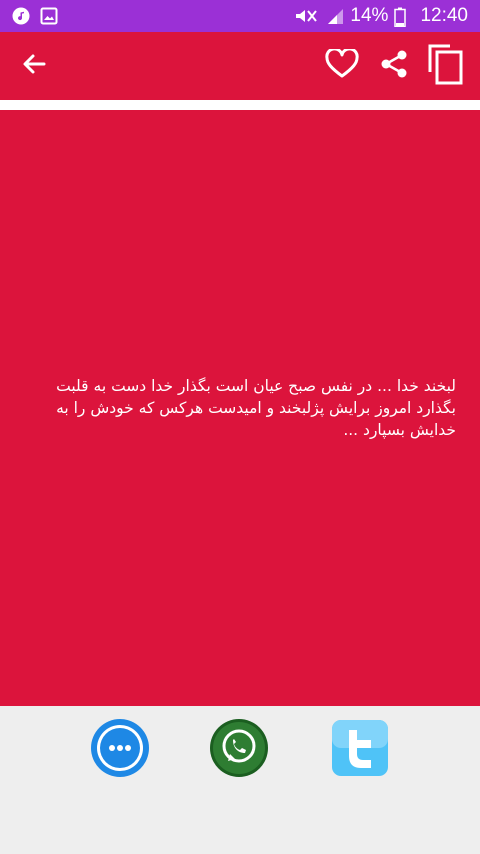 This screenshot has width=480, height=854. What do you see at coordinates (444, 15) in the screenshot?
I see `clock: 12:40` at bounding box center [444, 15].